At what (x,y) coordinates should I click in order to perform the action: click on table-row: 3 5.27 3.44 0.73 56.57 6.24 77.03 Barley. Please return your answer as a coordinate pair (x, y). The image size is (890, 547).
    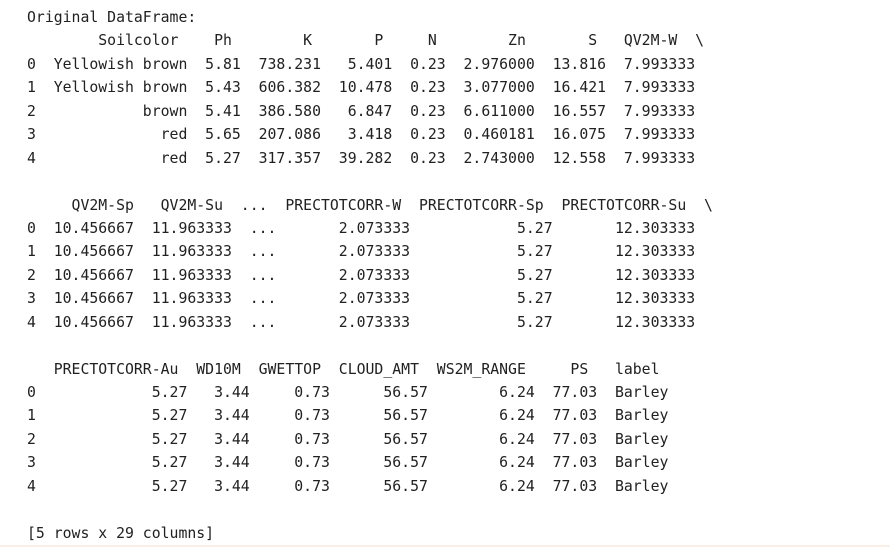
    Looking at the image, I should click on (348, 463).